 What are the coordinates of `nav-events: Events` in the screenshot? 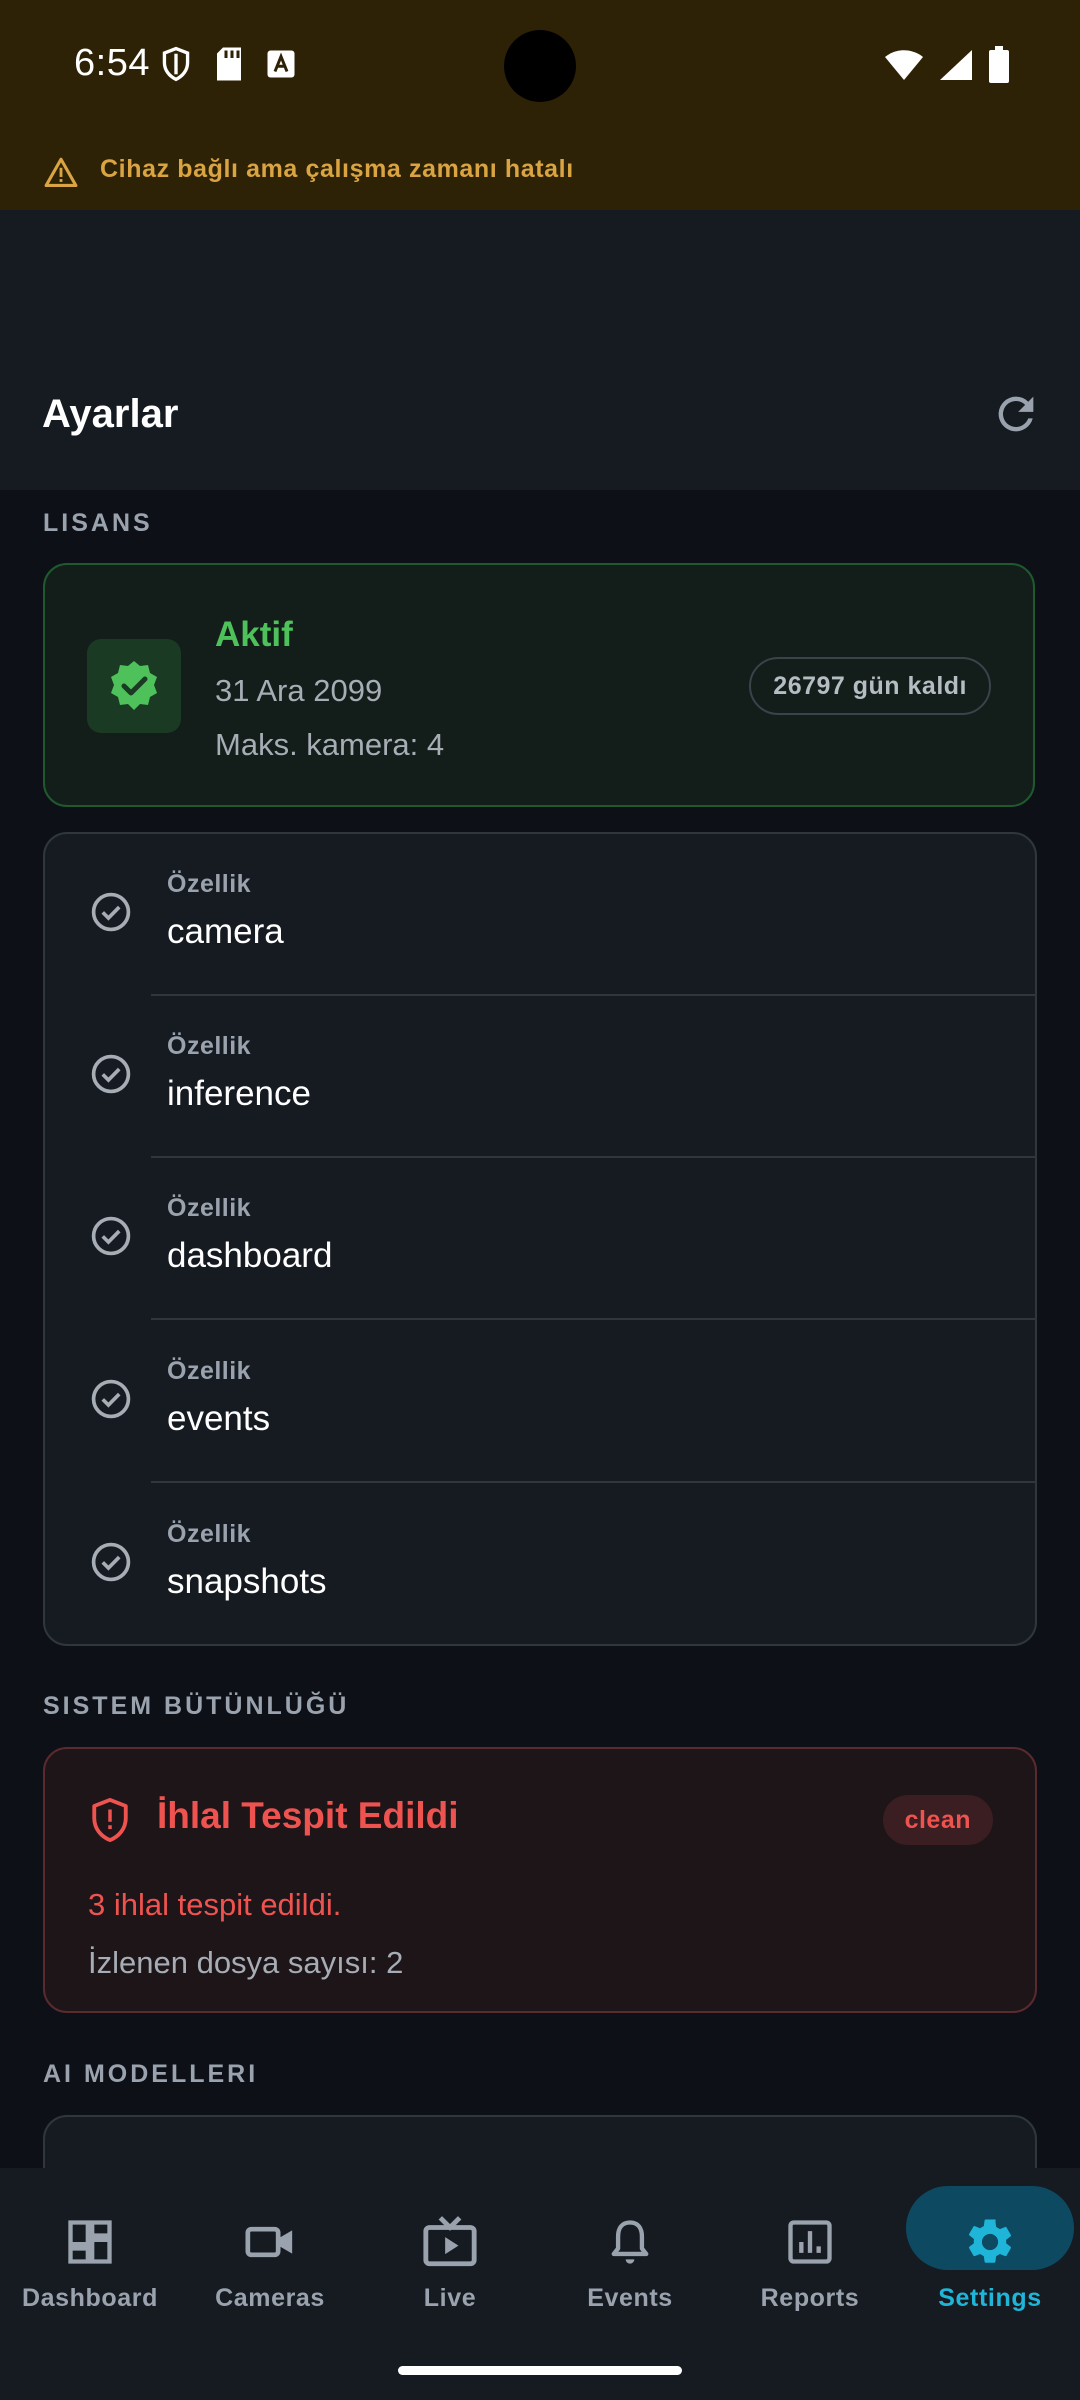 It's located at (630, 2258).